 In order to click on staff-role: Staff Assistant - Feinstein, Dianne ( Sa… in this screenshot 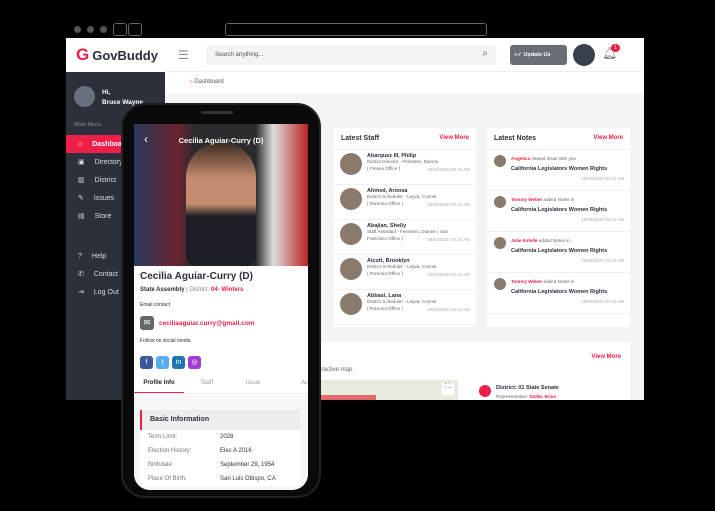, I will do `click(408, 231)`.